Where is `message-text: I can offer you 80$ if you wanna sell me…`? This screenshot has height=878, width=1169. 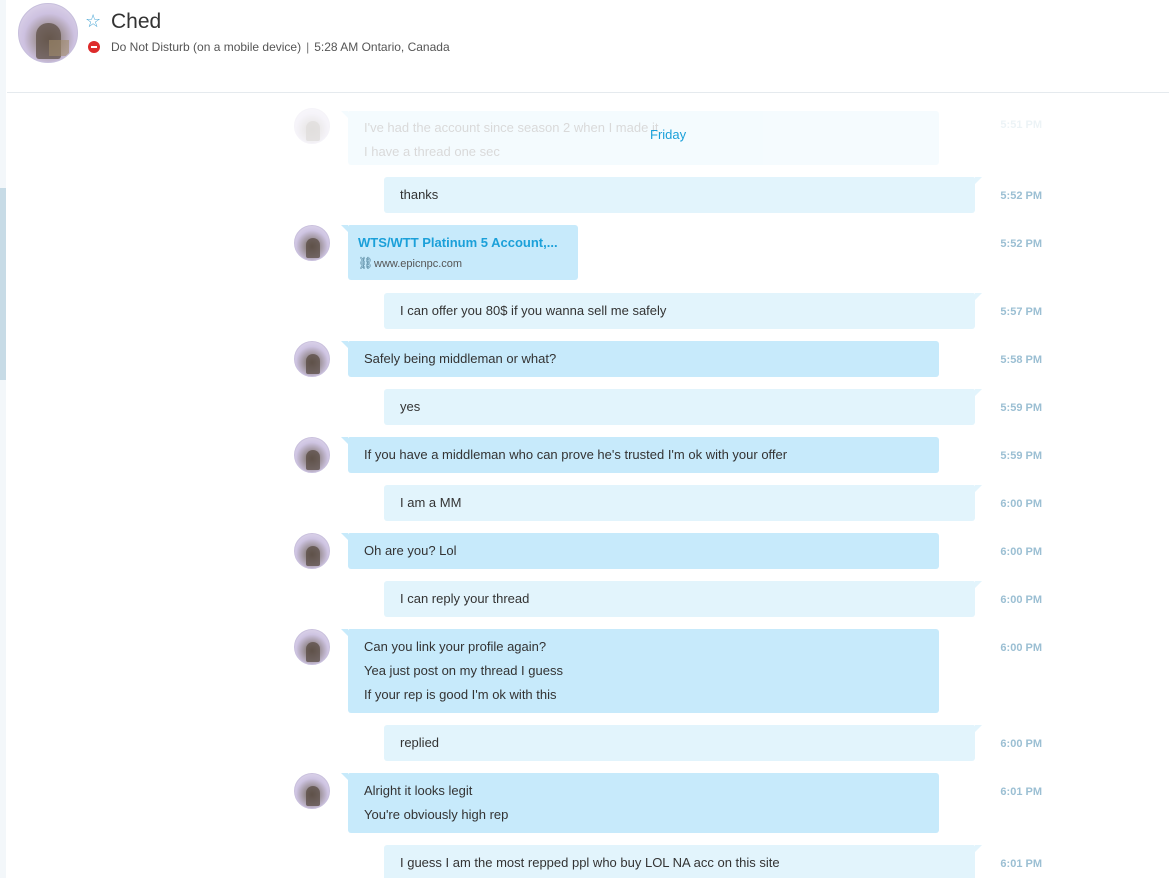
message-text: I can offer you 80$ if you wanna sell me… is located at coordinates (533, 310).